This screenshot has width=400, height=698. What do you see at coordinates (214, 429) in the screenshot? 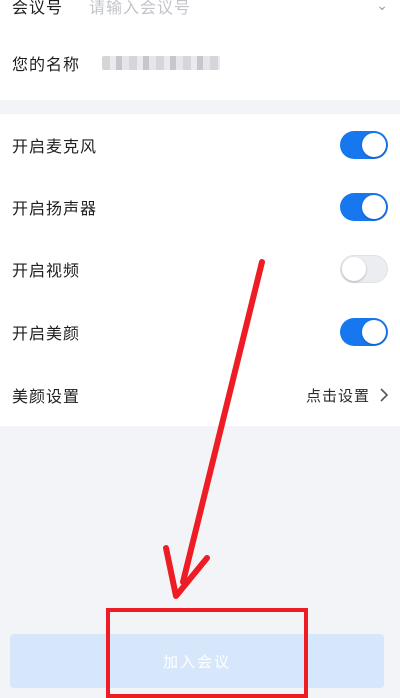
I see `annotation-arrow-icon` at bounding box center [214, 429].